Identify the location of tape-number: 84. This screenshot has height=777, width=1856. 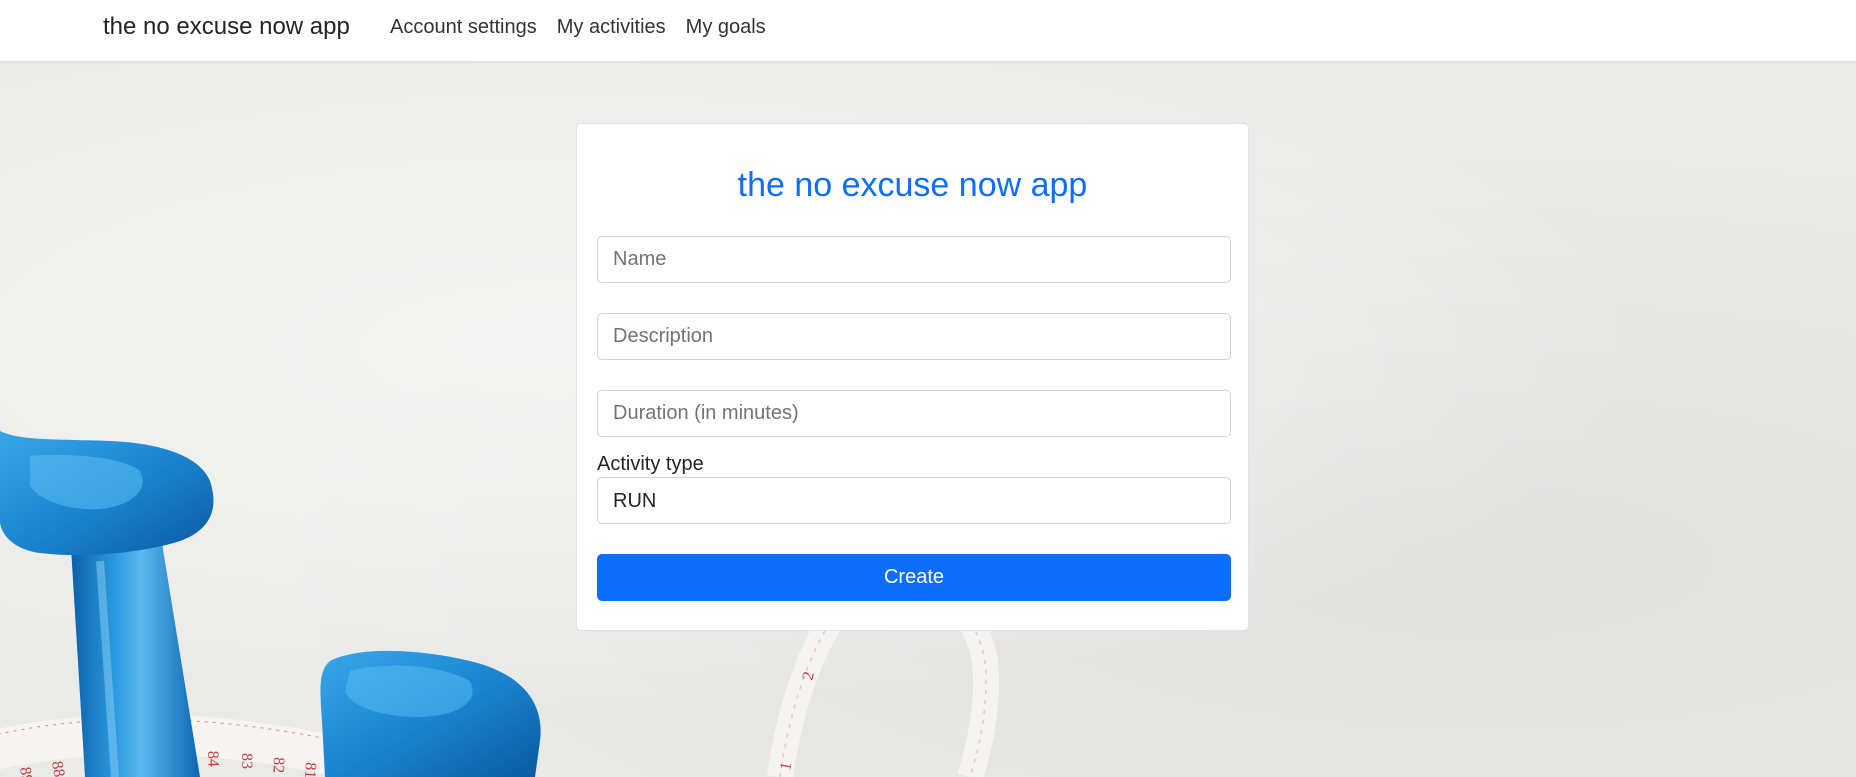
(213, 759).